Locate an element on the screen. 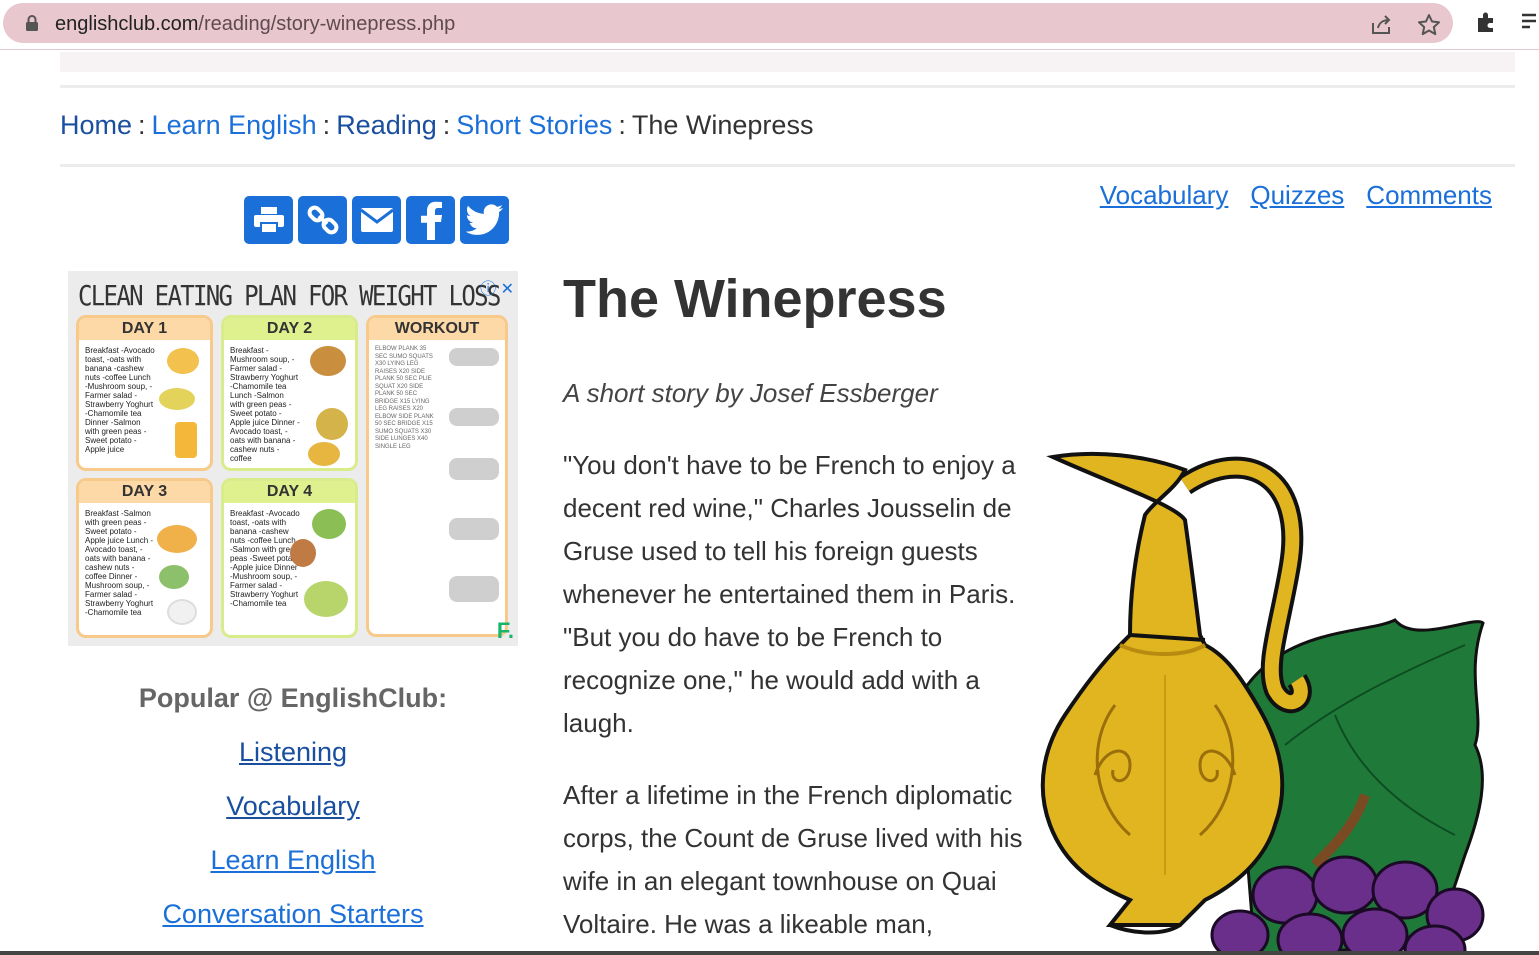  share-buttons is located at coordinates (376, 220).